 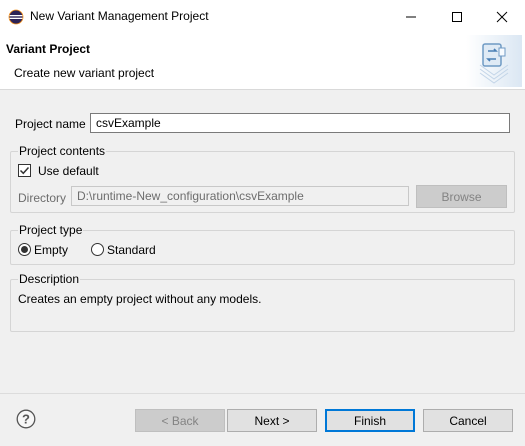 I want to click on variant-project-wizard-icon, so click(x=494, y=61).